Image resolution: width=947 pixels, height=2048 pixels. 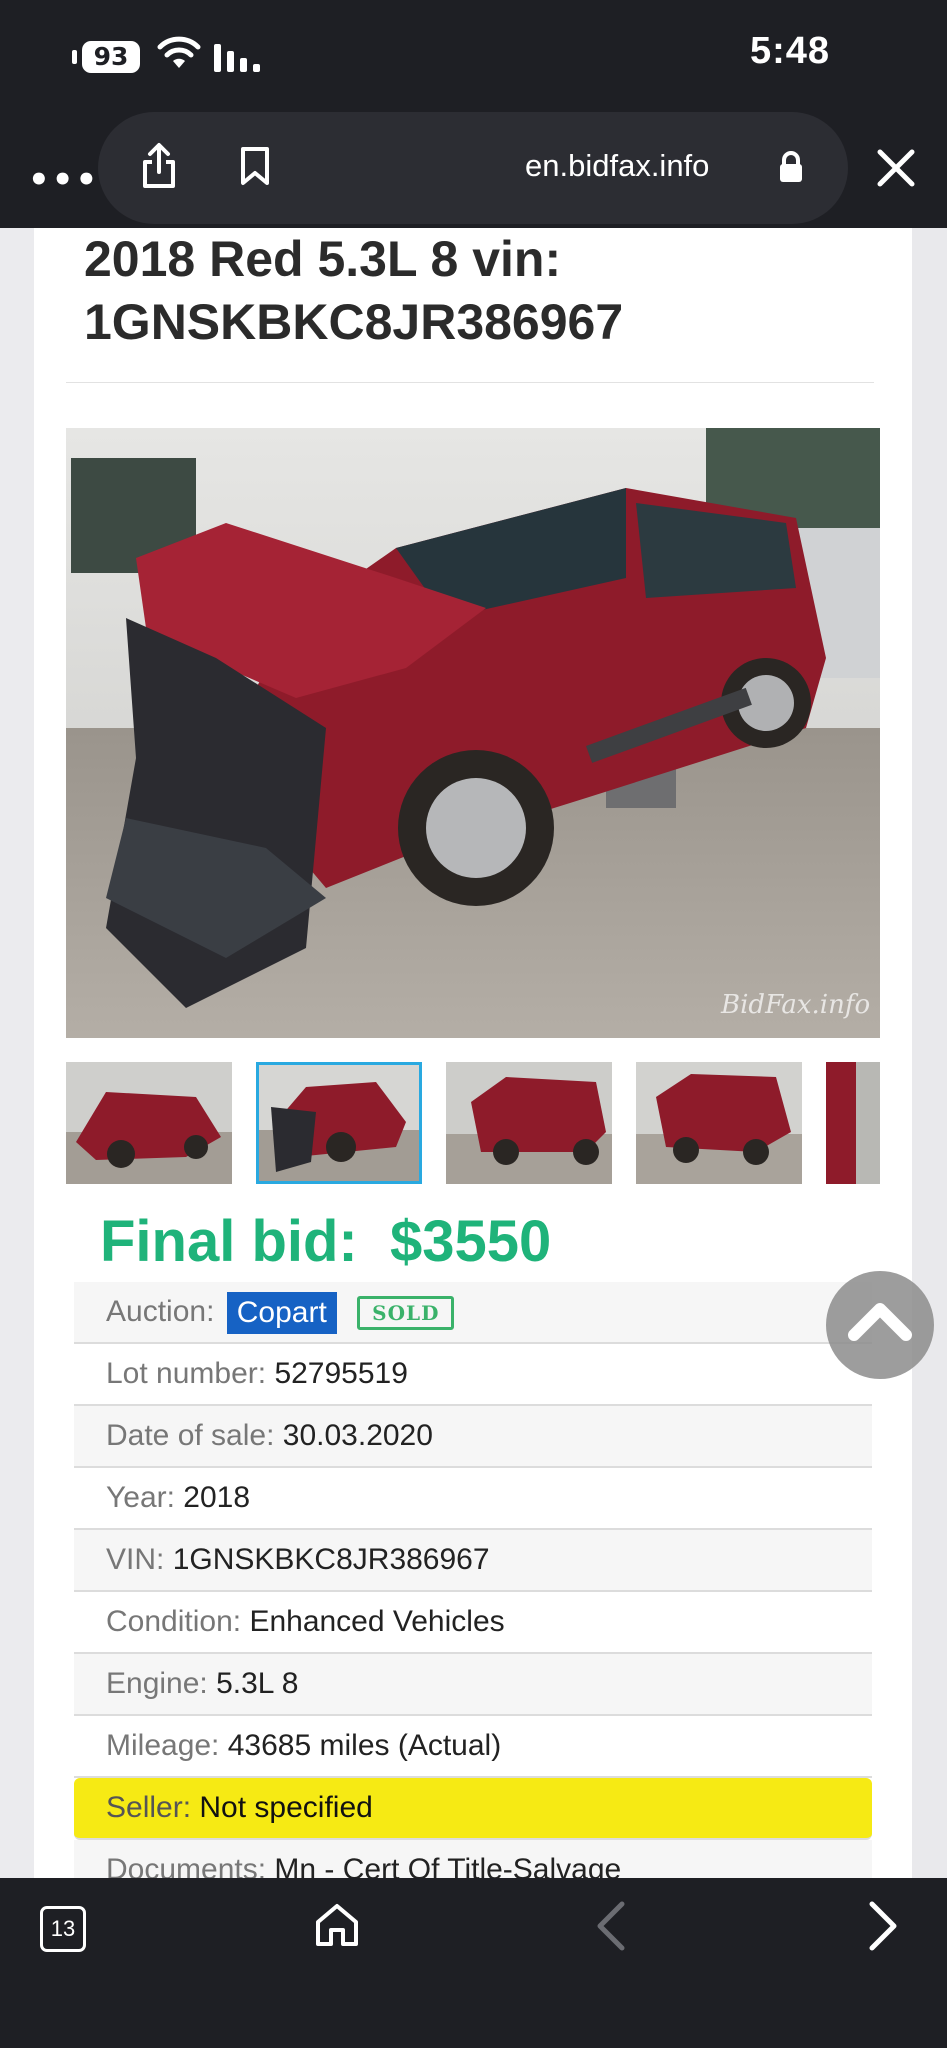 I want to click on spec-row-date: Date of sale: 30.03.2020, so click(x=473, y=1437).